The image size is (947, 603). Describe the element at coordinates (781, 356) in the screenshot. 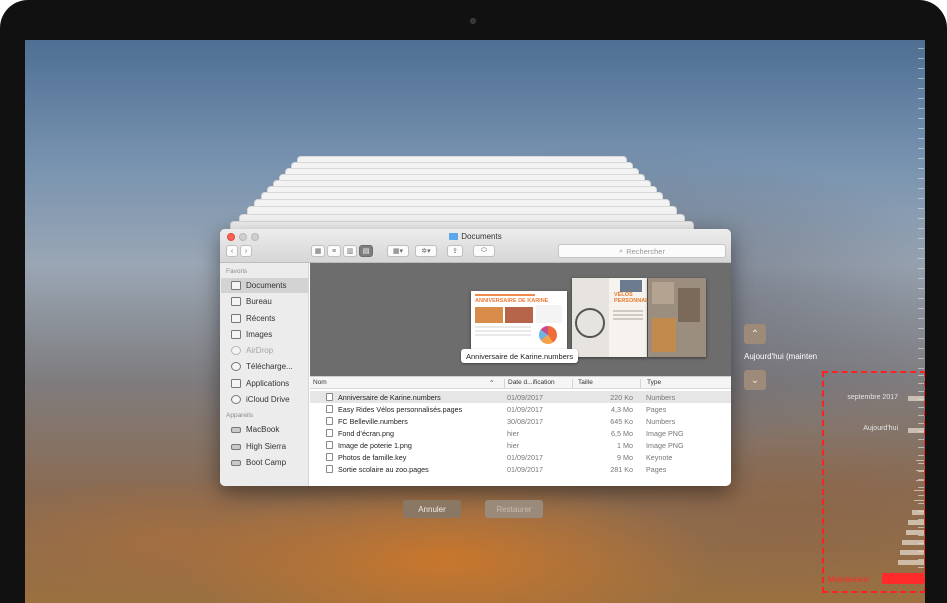

I see `current-backup-label: Aujourd'hui (mainten` at that location.